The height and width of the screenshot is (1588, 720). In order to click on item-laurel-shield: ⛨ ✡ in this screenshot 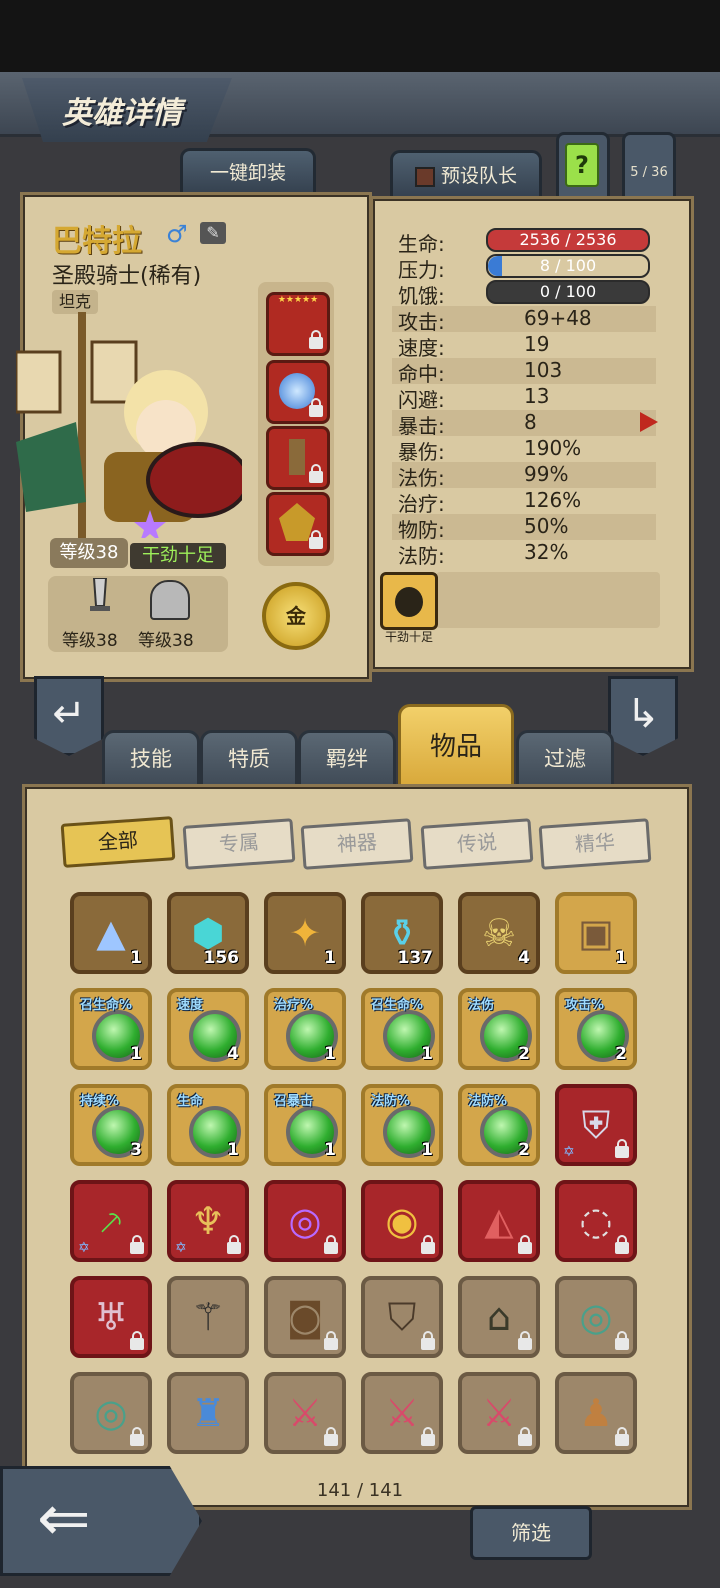, I will do `click(596, 1125)`.